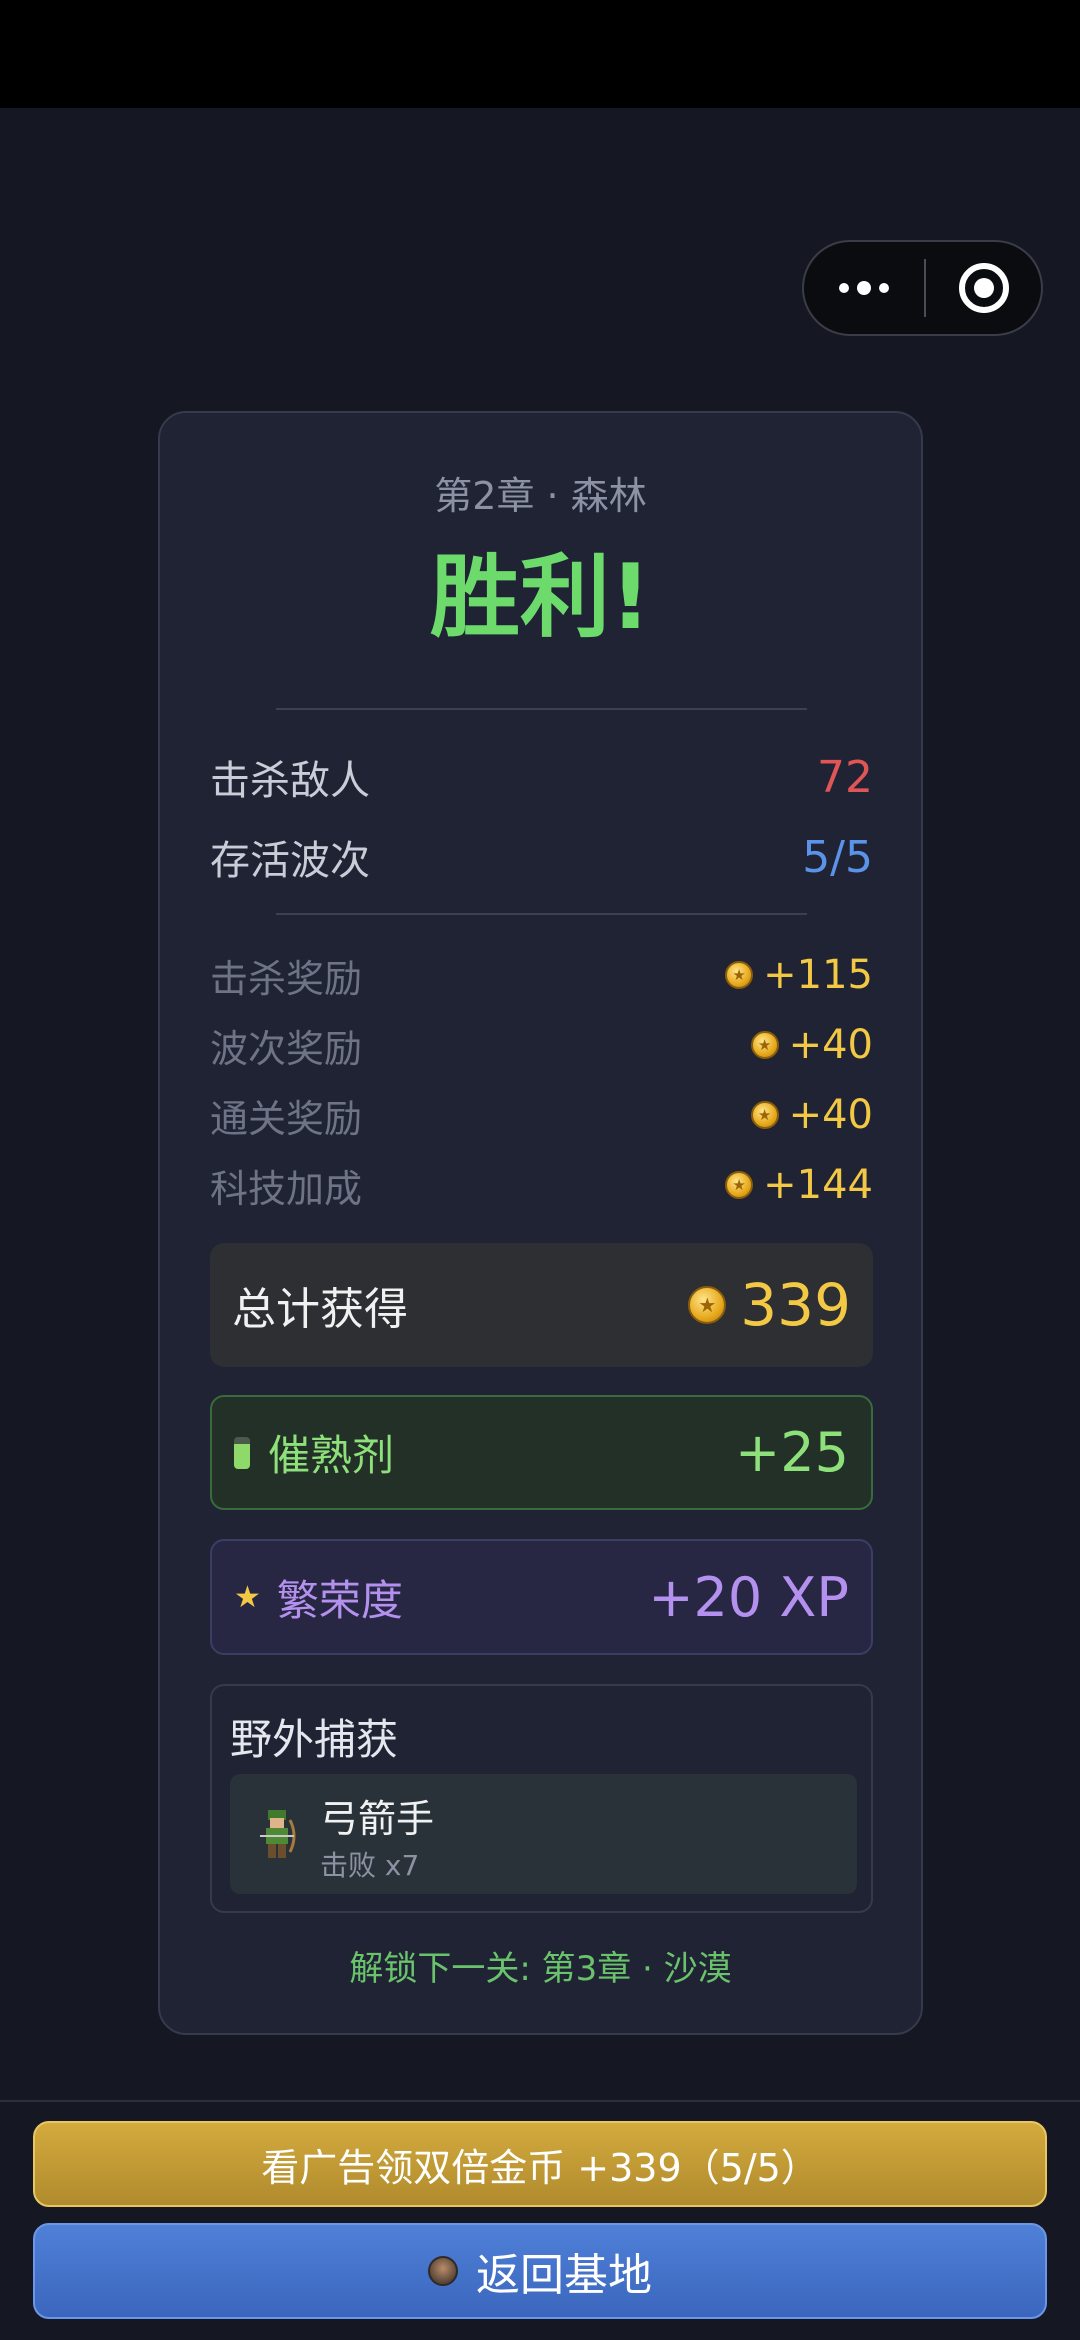  Describe the element at coordinates (290, 781) in the screenshot. I see `stat-label: 击杀敌人` at that location.